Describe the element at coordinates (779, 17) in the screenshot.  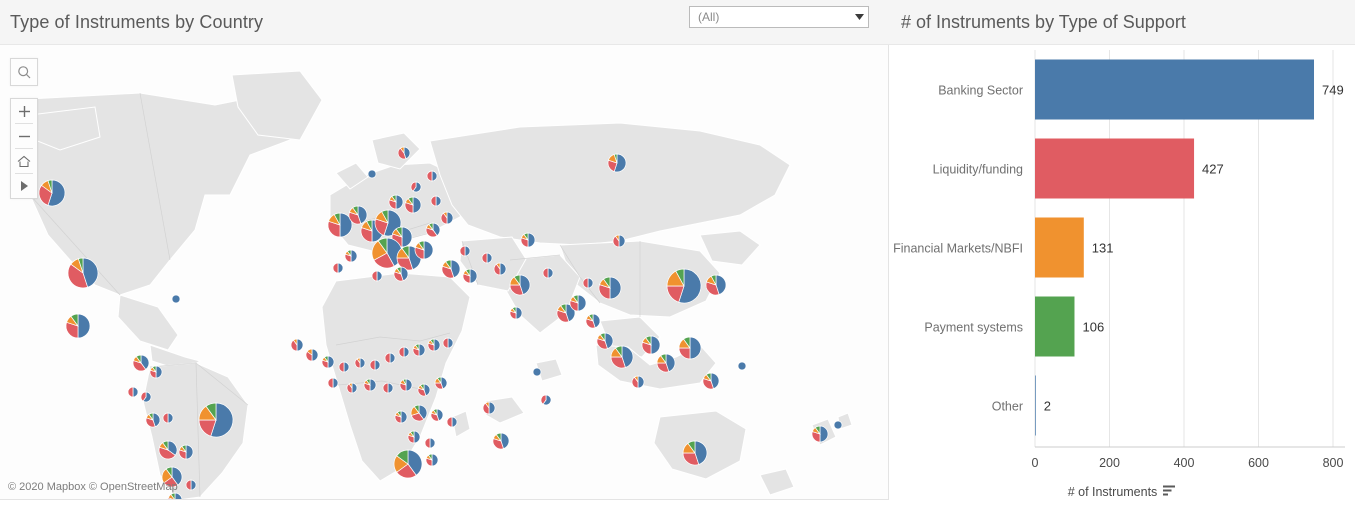
I see `country-filter-dropdown: (All)` at that location.